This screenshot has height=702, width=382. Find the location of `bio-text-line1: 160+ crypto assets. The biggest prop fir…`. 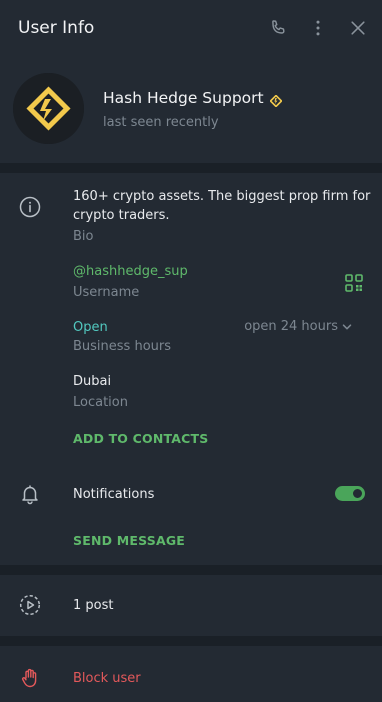

bio-text-line1: 160+ crypto assets. The biggest prop fir… is located at coordinates (222, 196).